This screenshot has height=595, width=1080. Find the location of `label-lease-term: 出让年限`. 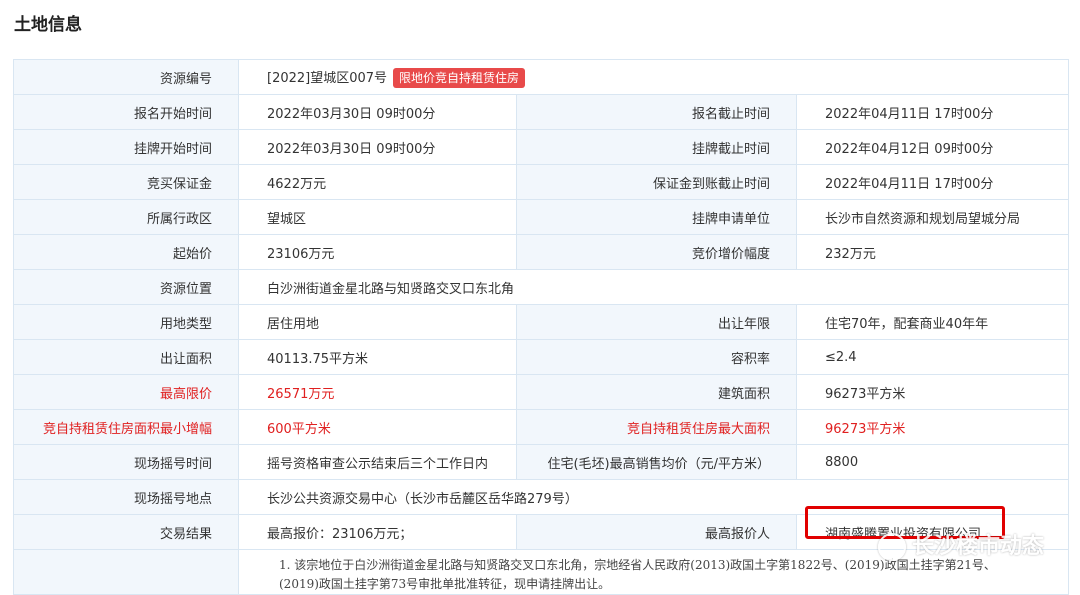

label-lease-term: 出让年限 is located at coordinates (656, 322).